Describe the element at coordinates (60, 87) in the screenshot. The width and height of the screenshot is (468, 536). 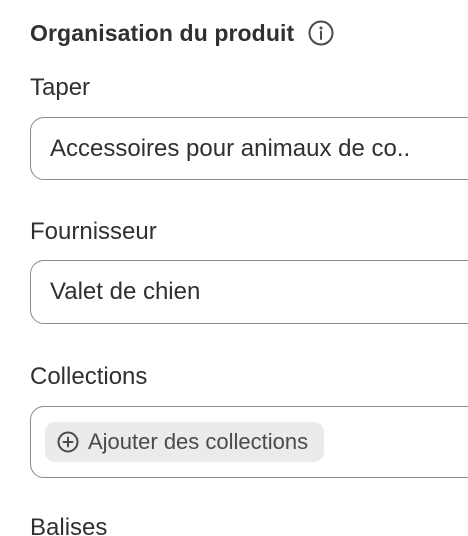
I see `type-label: Taper` at that location.